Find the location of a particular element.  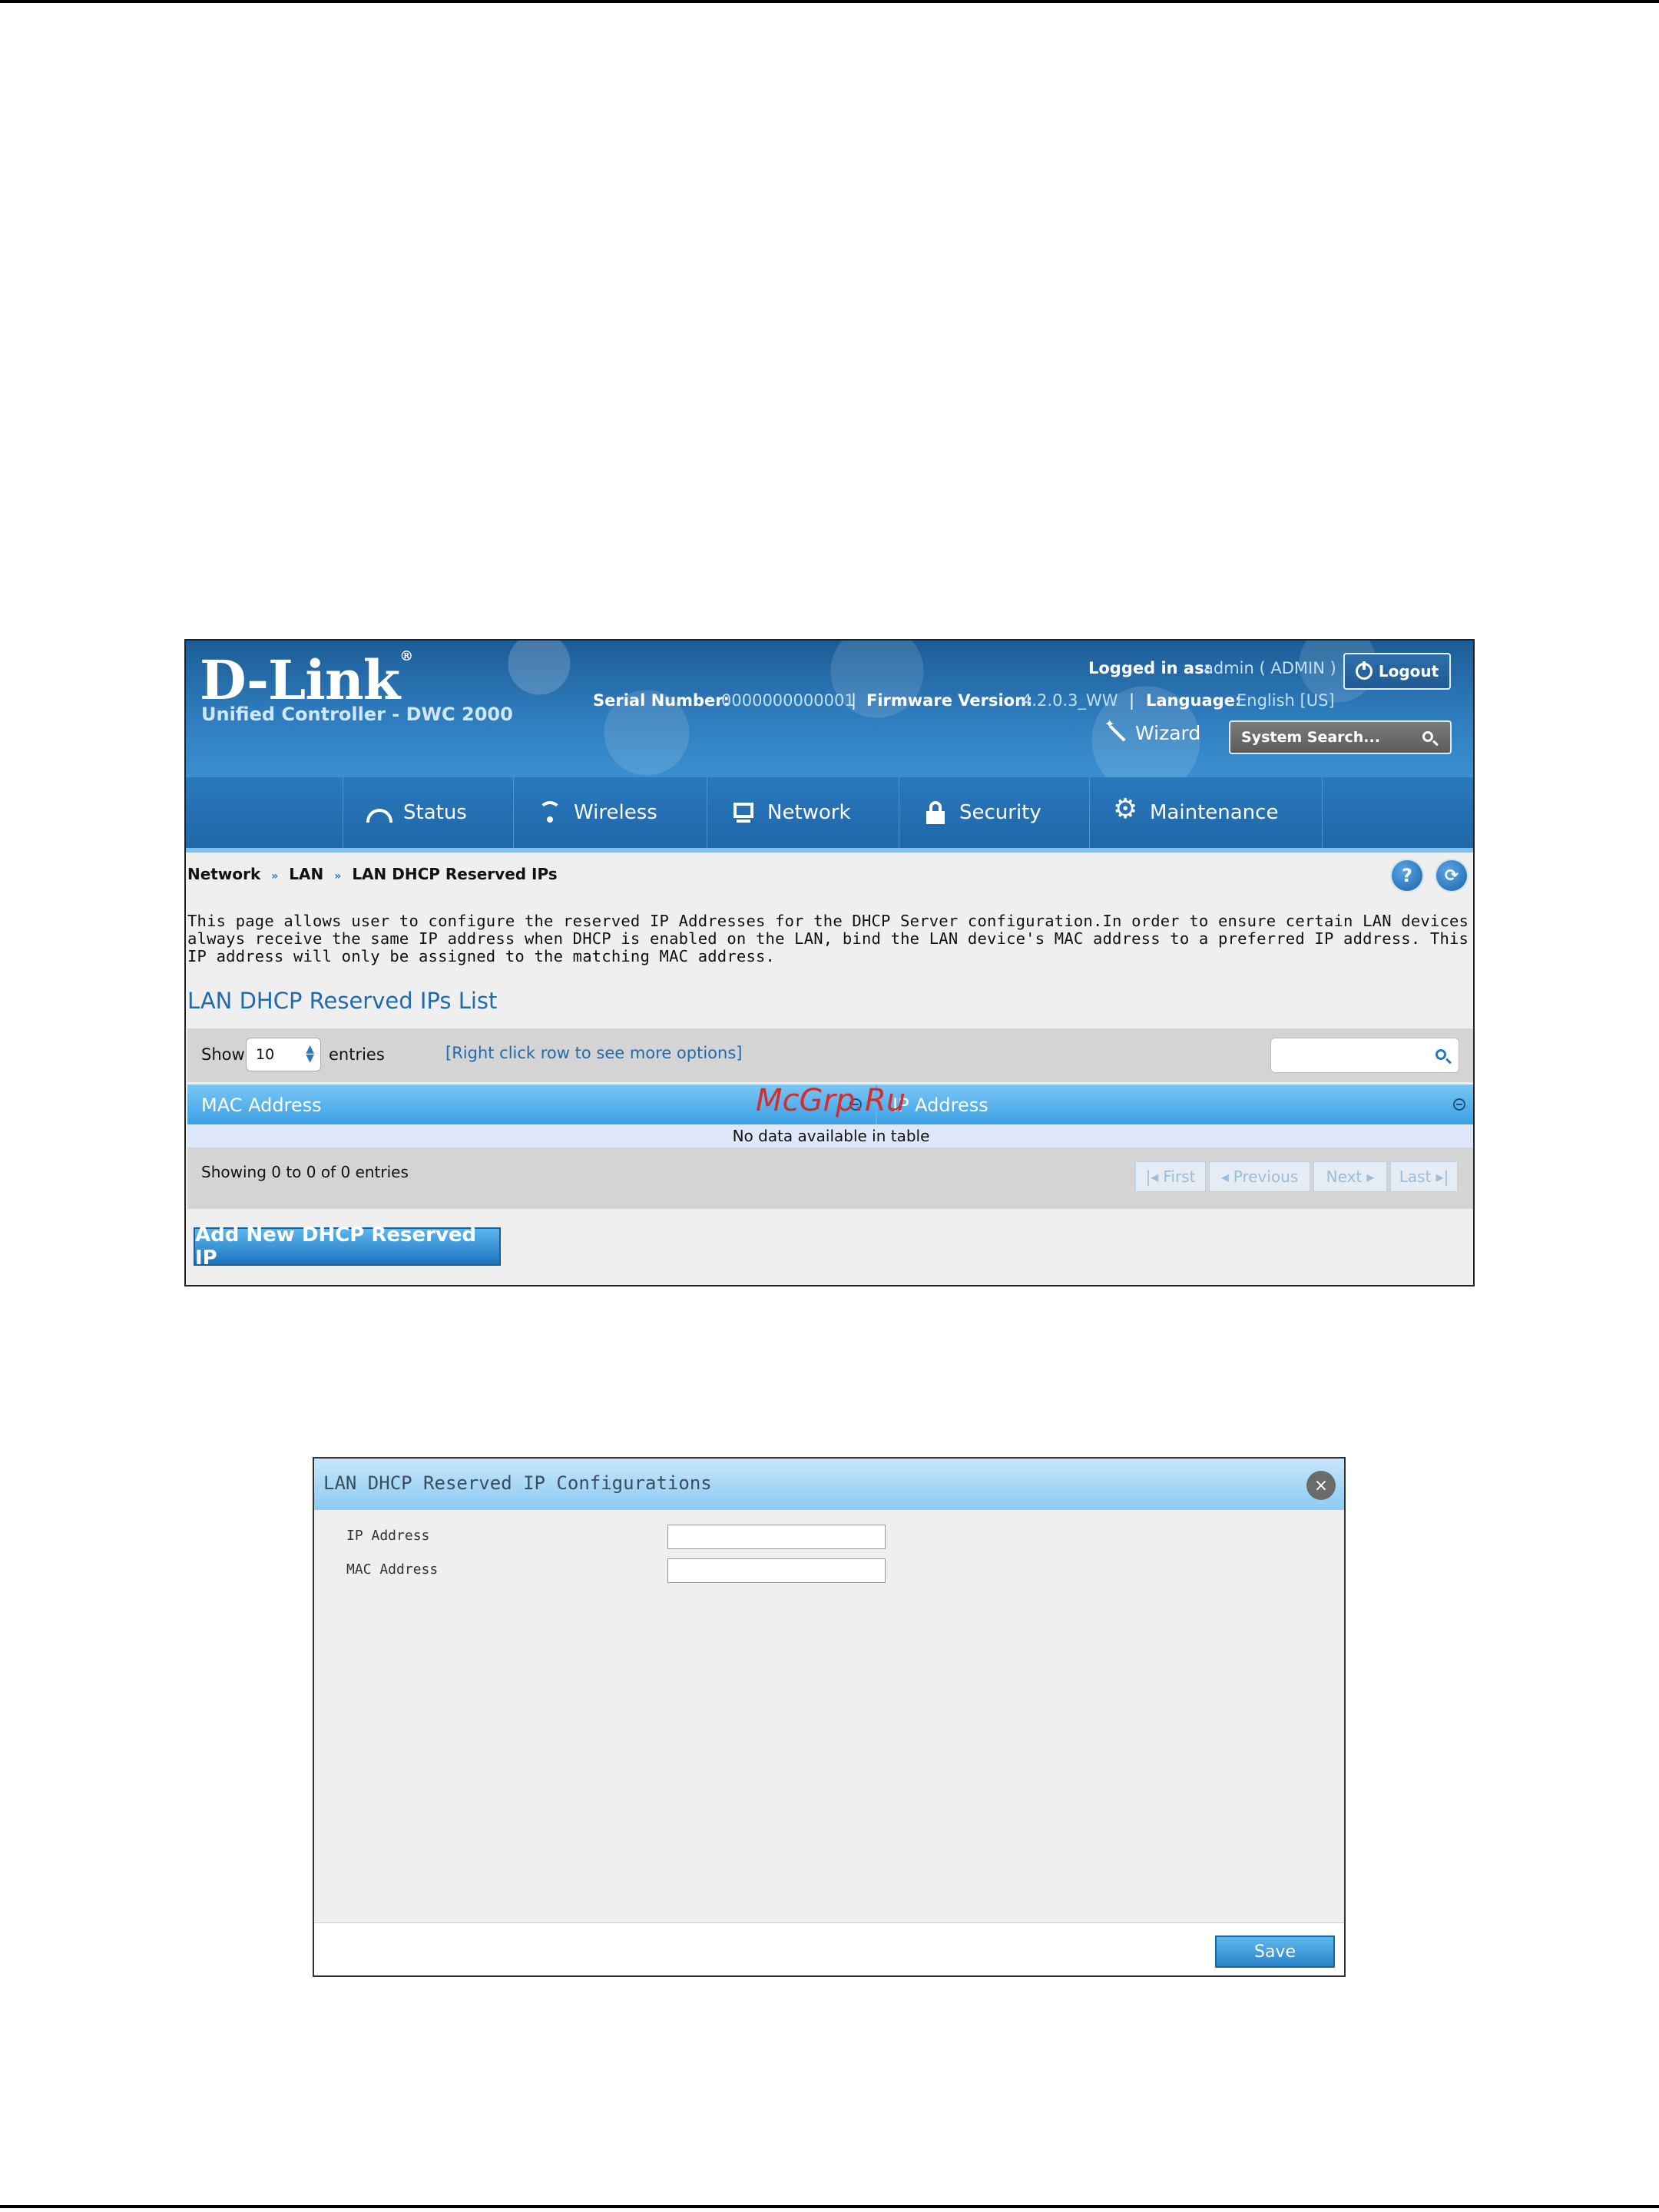

column-mac-address: MAC Address is located at coordinates (261, 1105).